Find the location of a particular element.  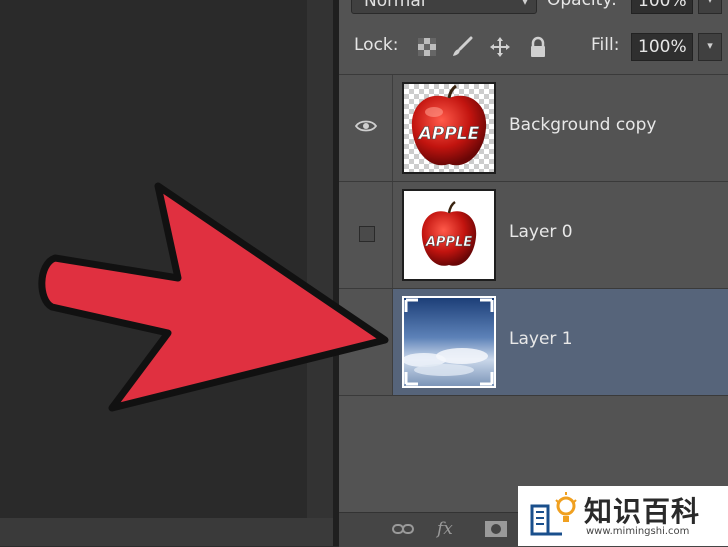

lock-label: Lock: is located at coordinates (376, 45).